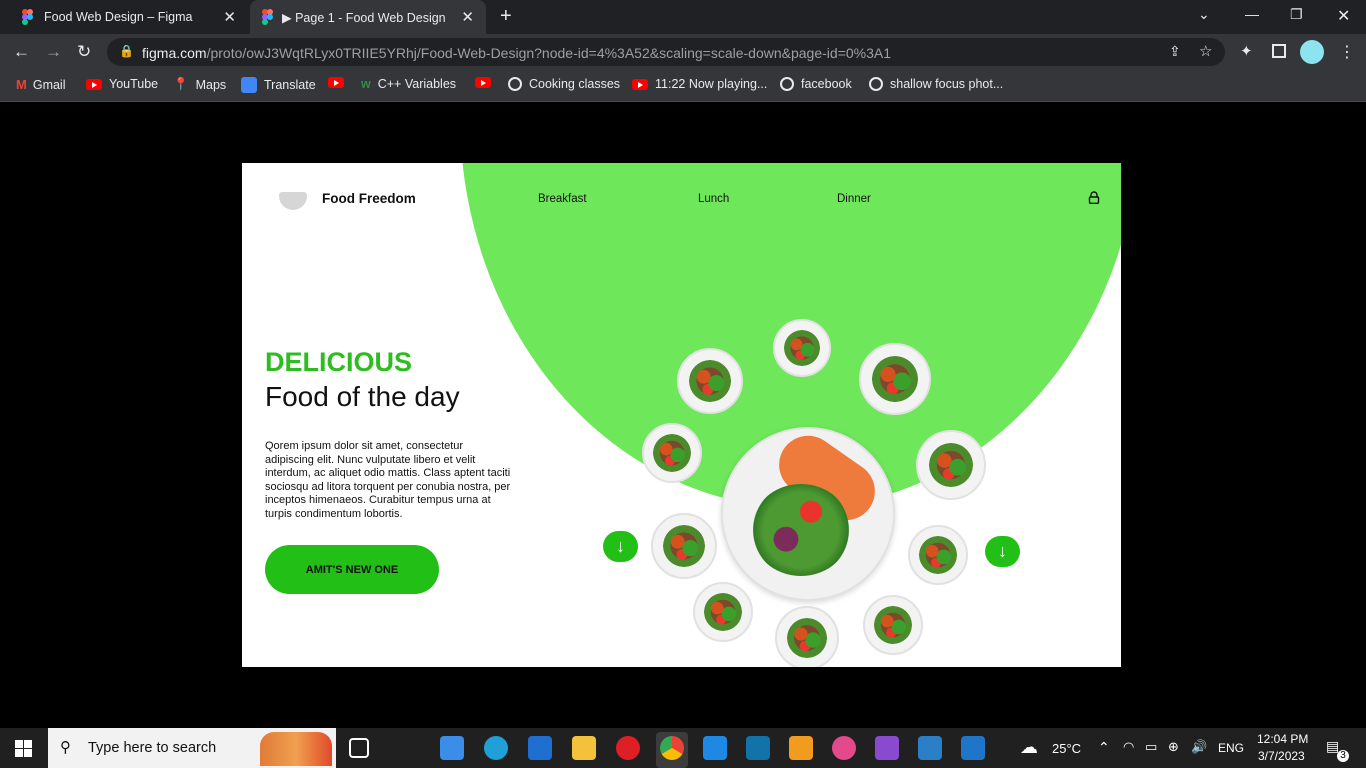 Image resolution: width=1366 pixels, height=768 pixels. I want to click on notification-count: 3, so click(1343, 756).